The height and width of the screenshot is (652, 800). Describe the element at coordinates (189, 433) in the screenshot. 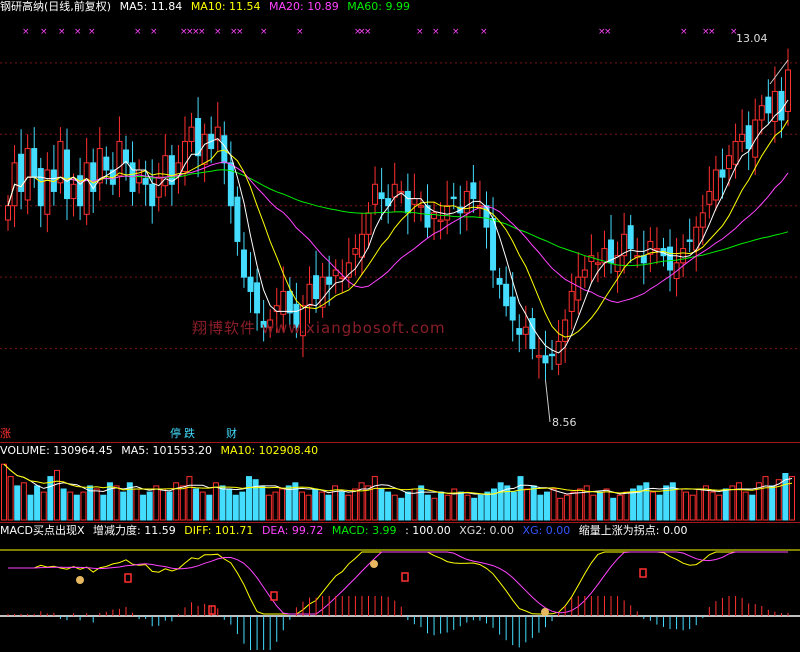

I see `marker-die: 跌` at that location.